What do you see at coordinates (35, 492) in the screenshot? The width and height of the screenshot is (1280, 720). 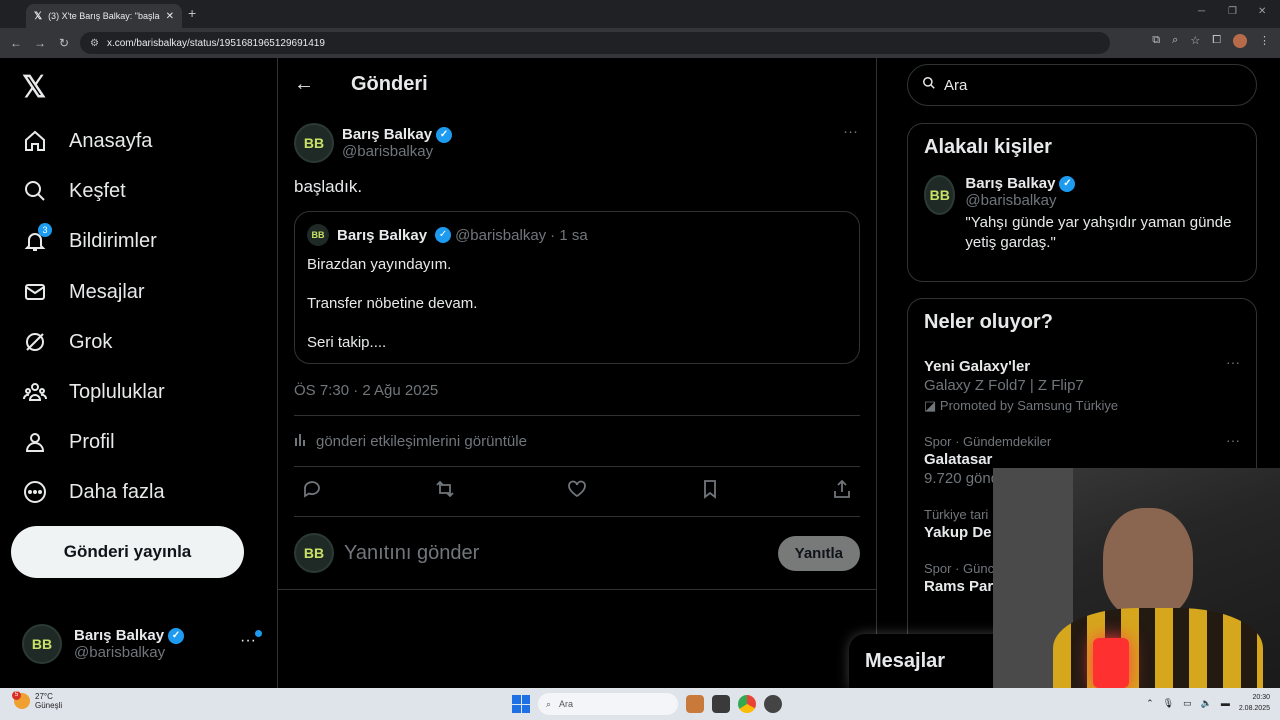 I see `more-circle-icon` at bounding box center [35, 492].